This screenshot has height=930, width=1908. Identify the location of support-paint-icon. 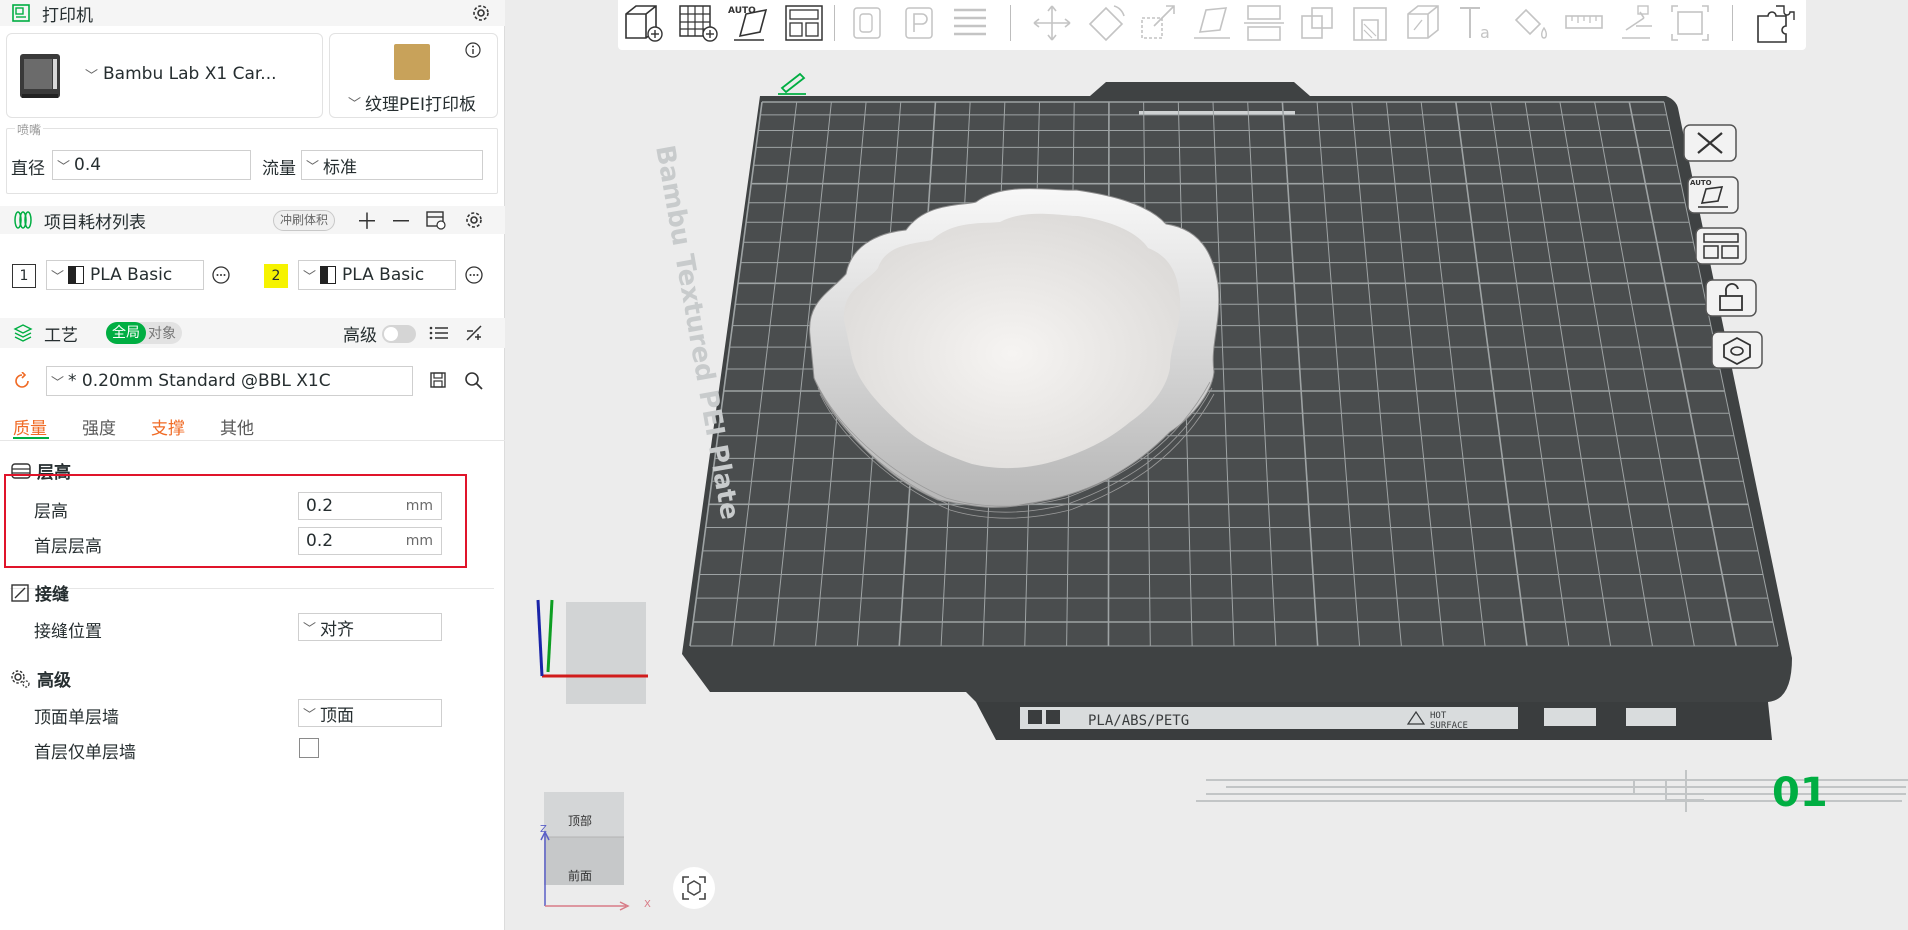
(1370, 23).